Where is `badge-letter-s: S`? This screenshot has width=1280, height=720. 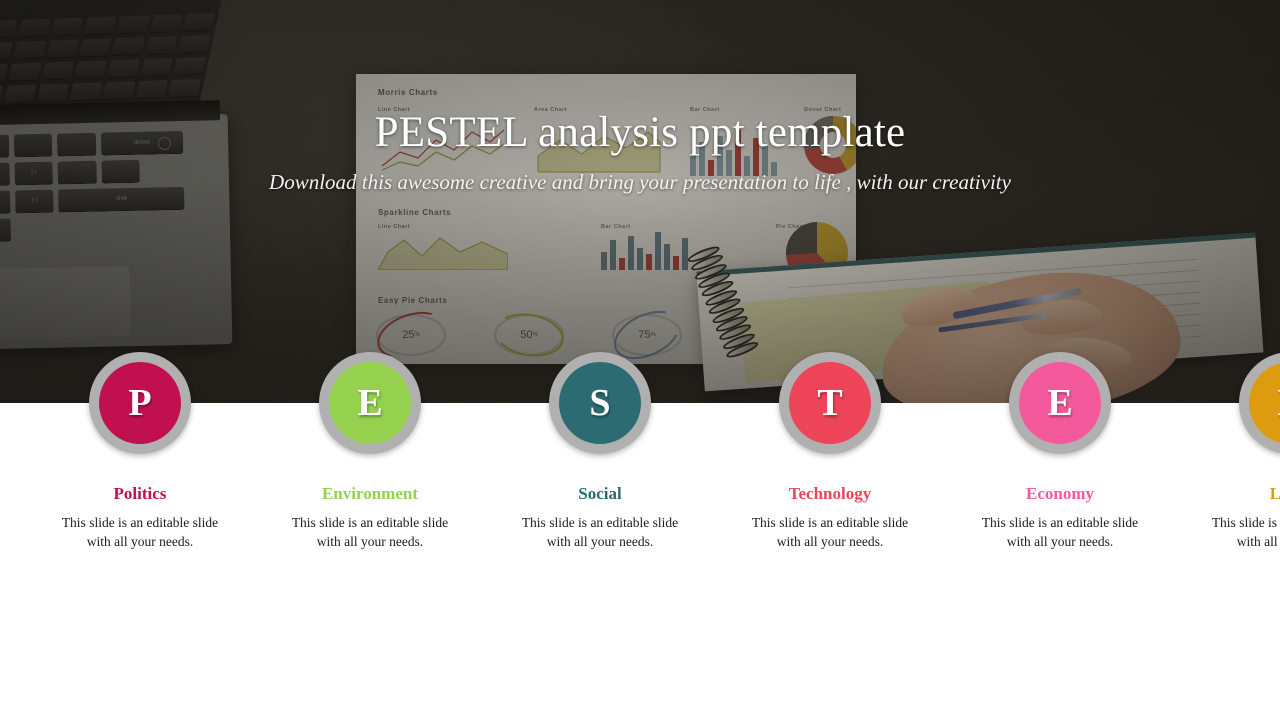
badge-letter-s: S is located at coordinates (600, 403).